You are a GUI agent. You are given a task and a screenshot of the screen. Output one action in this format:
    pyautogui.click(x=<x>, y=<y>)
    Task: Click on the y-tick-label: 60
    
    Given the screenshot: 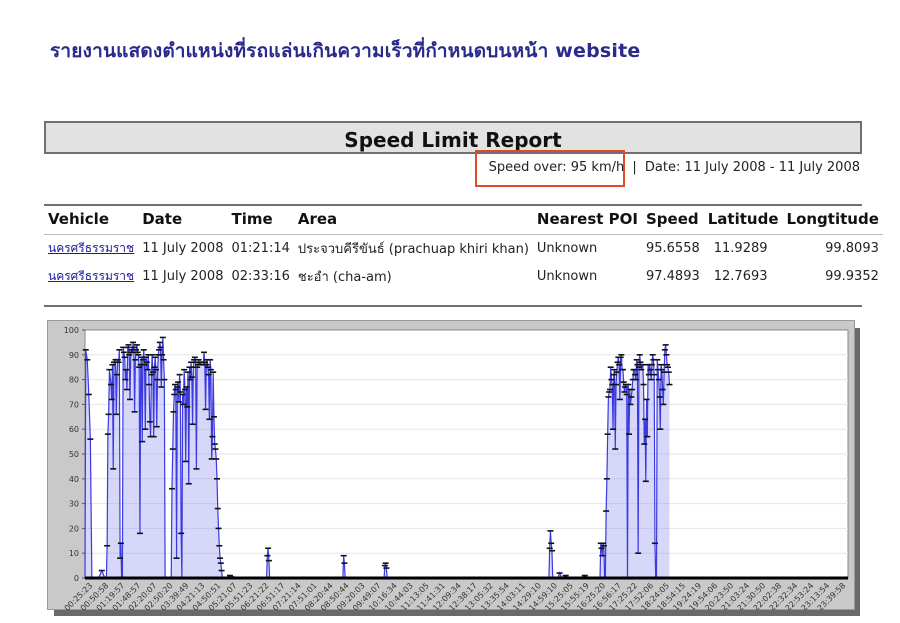 What is the action you would take?
    pyautogui.click(x=74, y=429)
    